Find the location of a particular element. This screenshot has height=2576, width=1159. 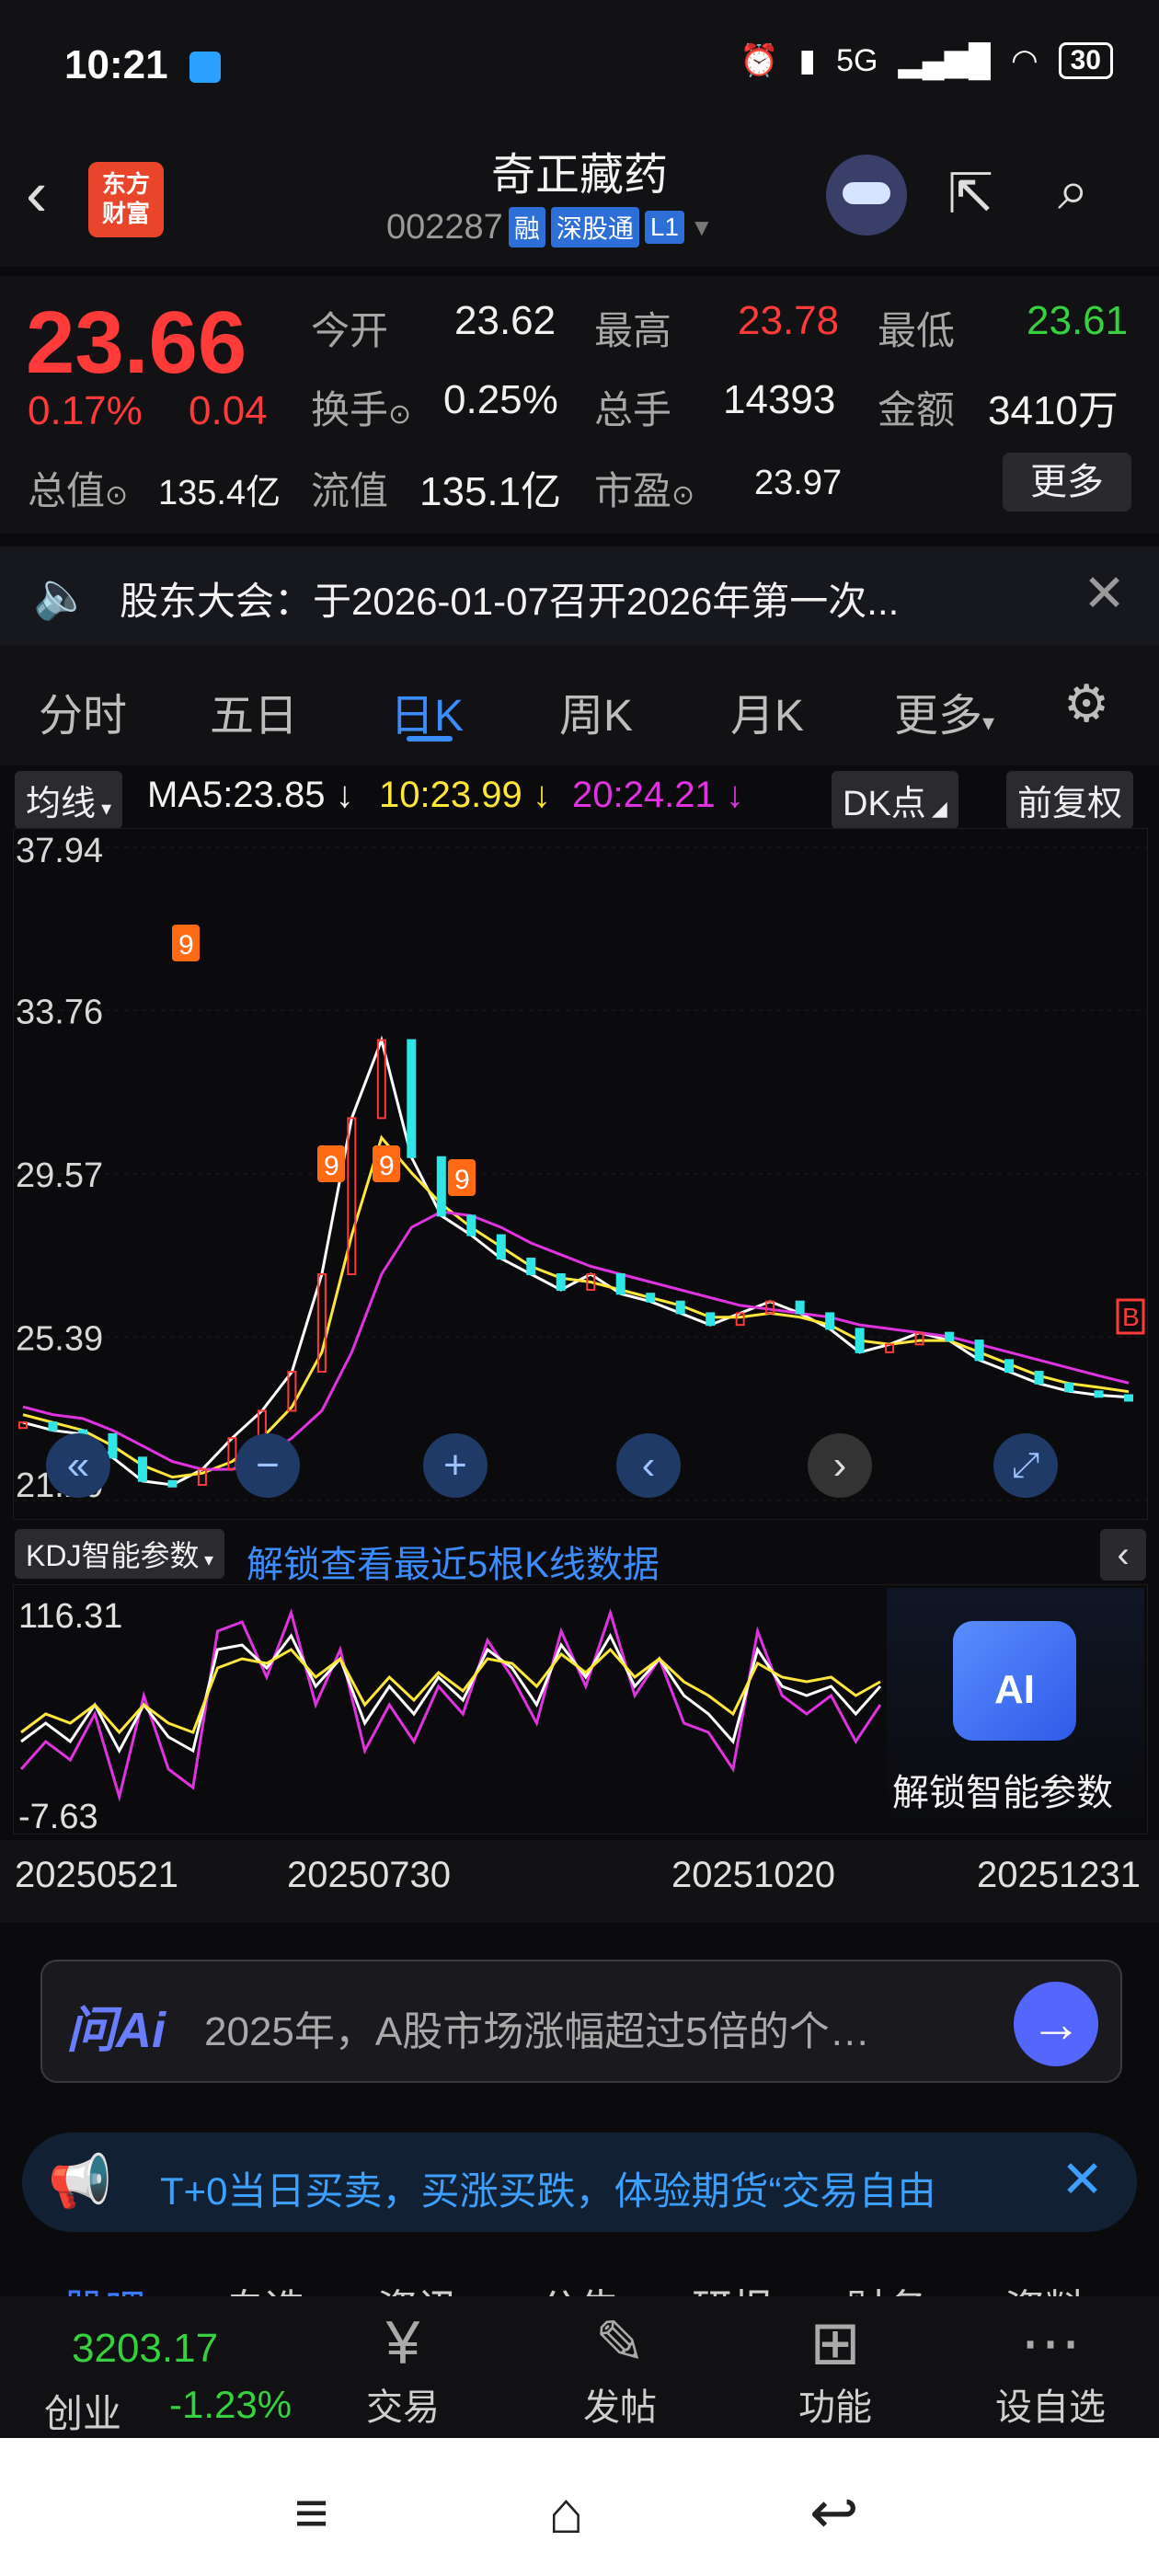

subtab-finance: 财务 is located at coordinates (886, 2286).